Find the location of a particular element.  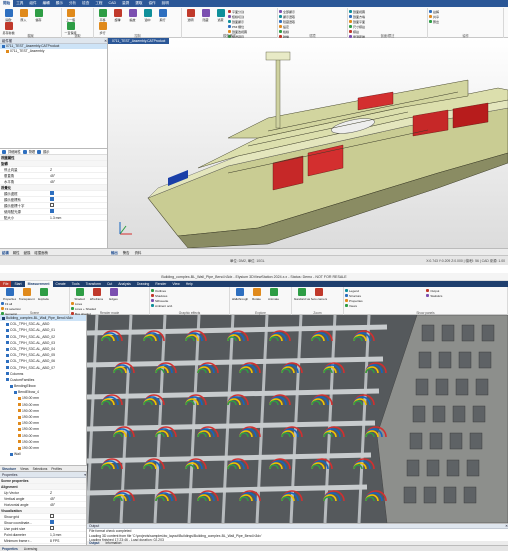

tab-transform: 變換 is located at coordinates (27, 252).